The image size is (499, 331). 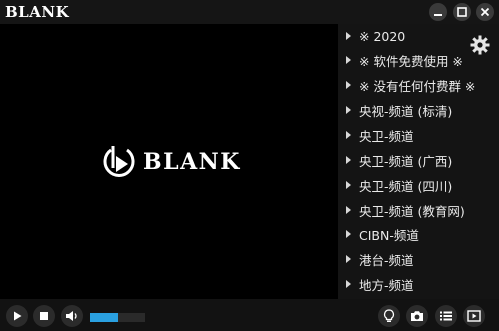 I want to click on fullscreen-play-button, so click(x=474, y=316).